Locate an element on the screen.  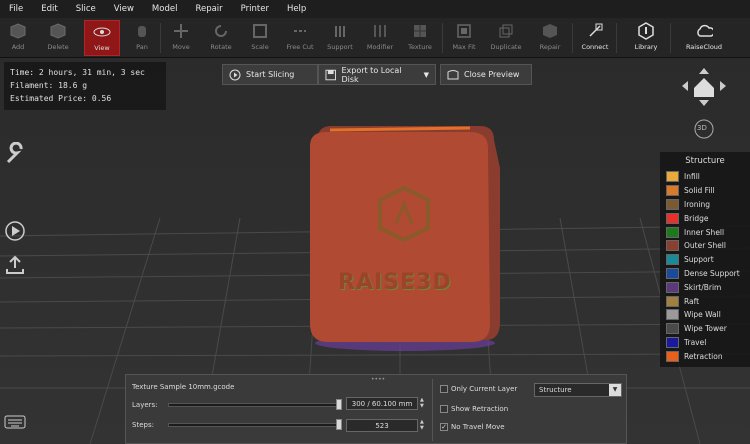
close-preview-button: Close Preview is located at coordinates (486, 74).